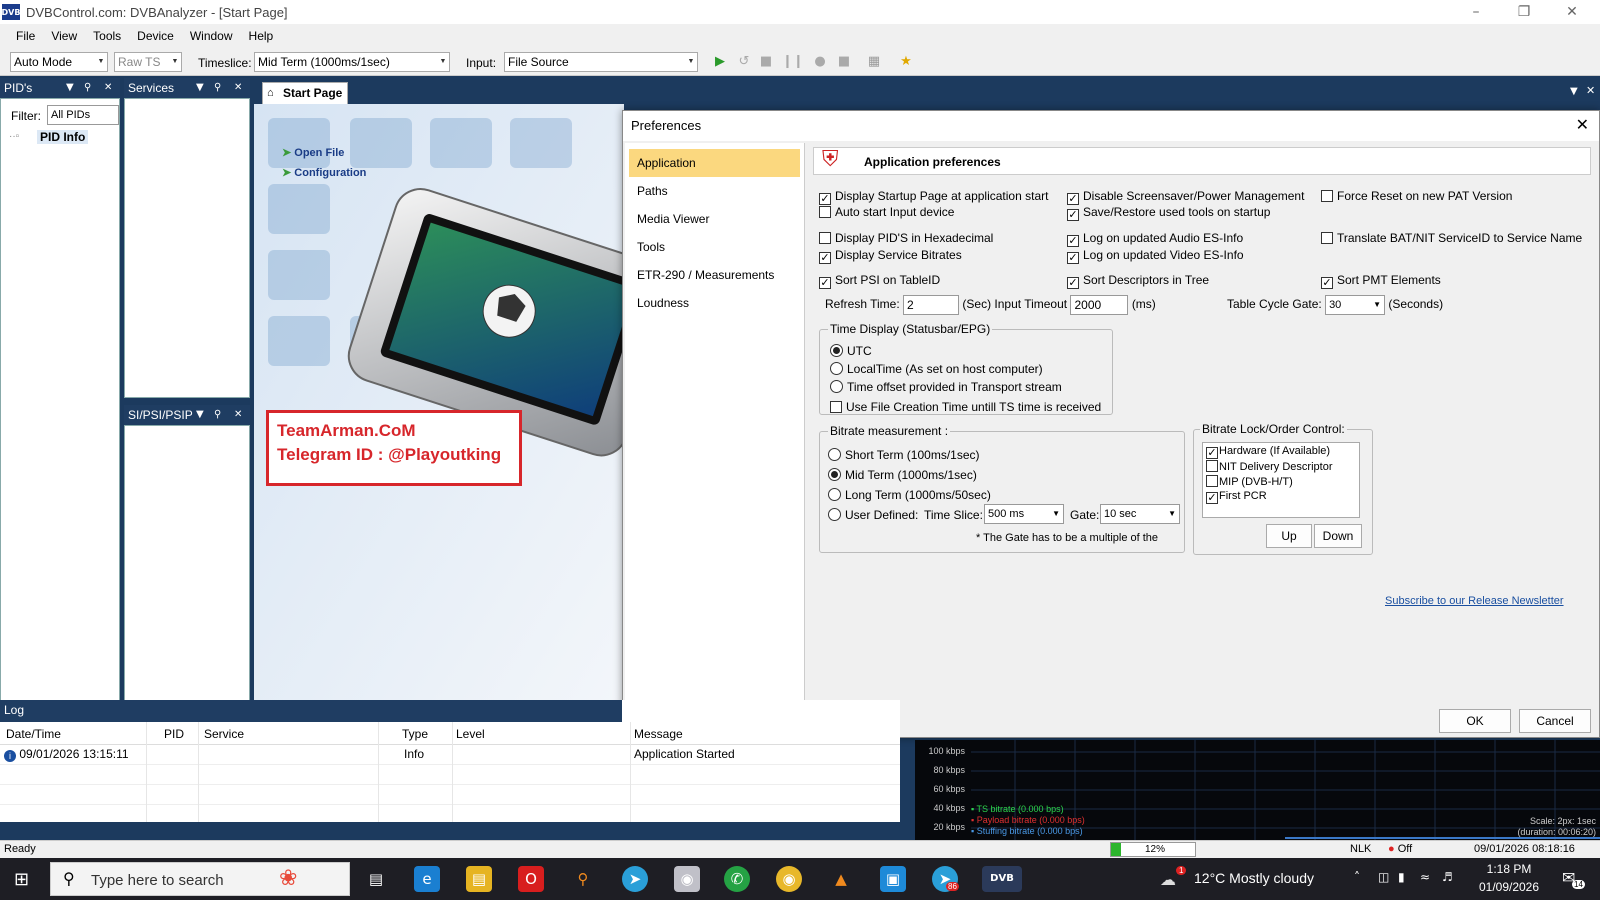  Describe the element at coordinates (687, 879) in the screenshot. I see `app-icon: ◉` at that location.